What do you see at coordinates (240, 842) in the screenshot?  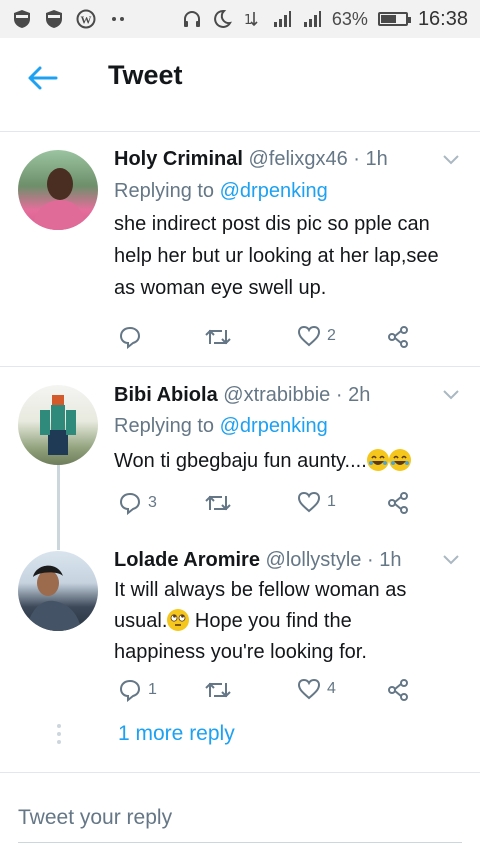 I see `reply-input-underline` at bounding box center [240, 842].